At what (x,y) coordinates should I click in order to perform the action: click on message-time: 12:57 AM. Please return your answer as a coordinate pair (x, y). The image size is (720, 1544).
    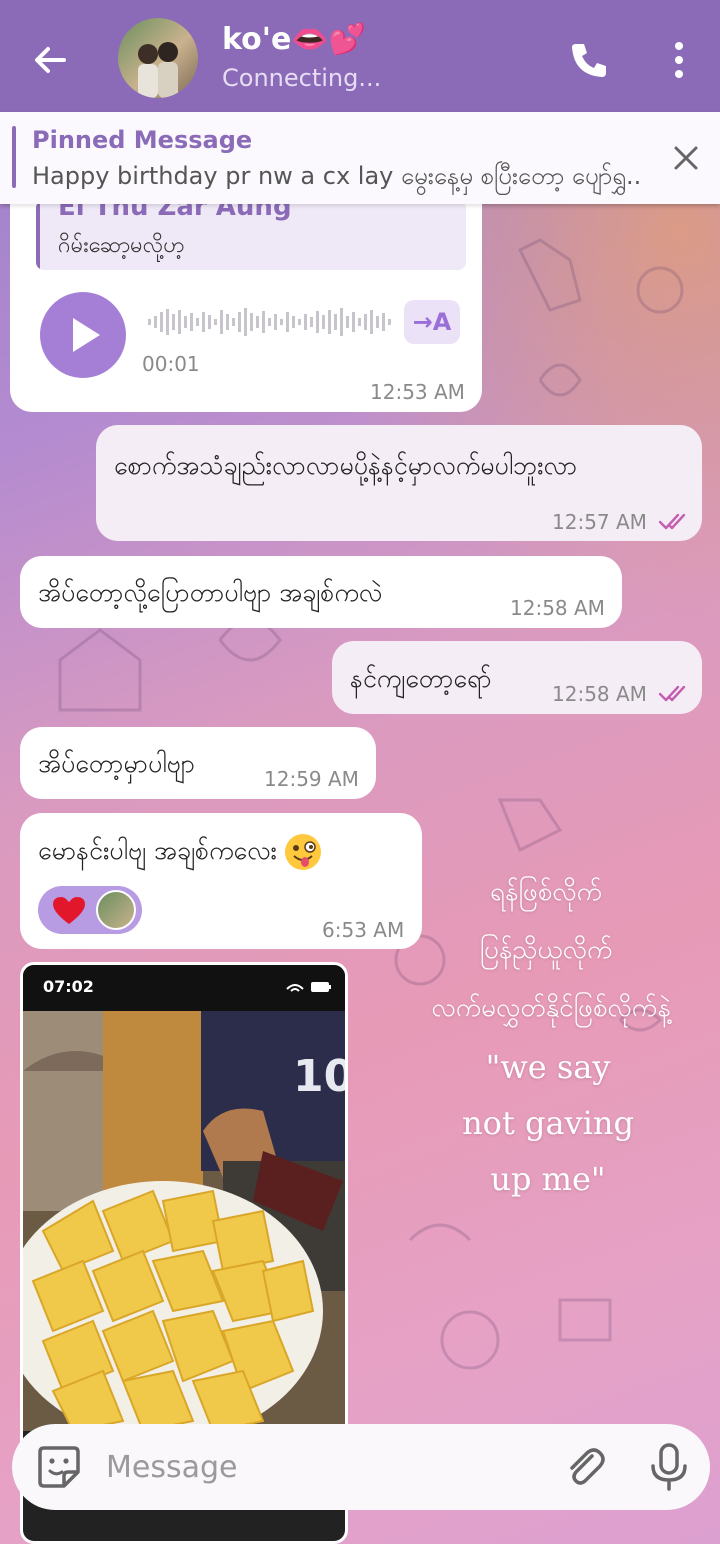
    Looking at the image, I should click on (599, 522).